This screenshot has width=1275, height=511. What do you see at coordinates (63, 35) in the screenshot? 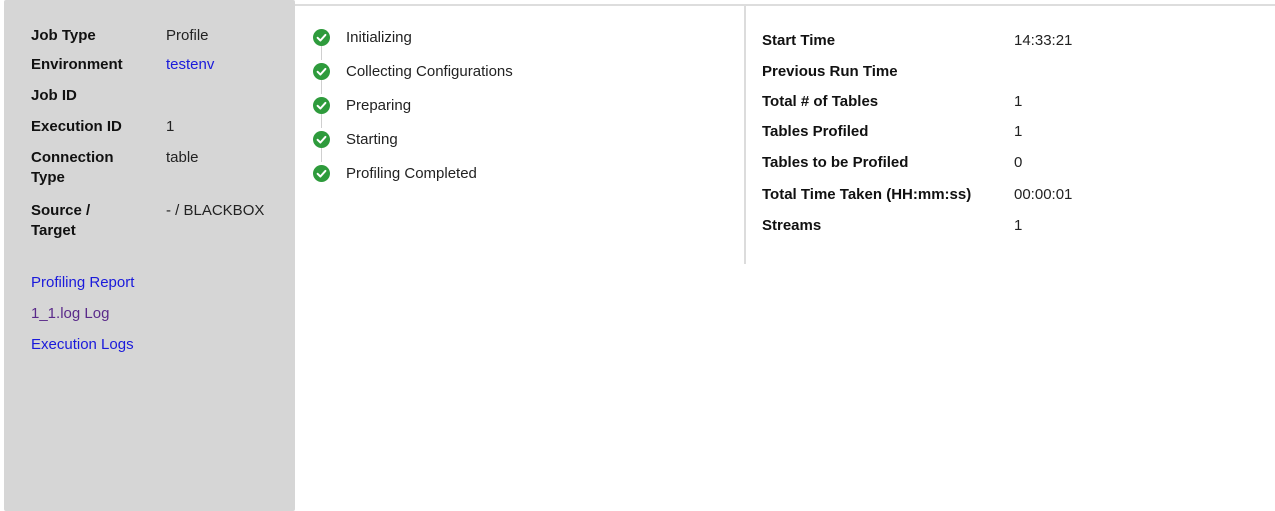
I see `job-type-label: Job Type` at bounding box center [63, 35].